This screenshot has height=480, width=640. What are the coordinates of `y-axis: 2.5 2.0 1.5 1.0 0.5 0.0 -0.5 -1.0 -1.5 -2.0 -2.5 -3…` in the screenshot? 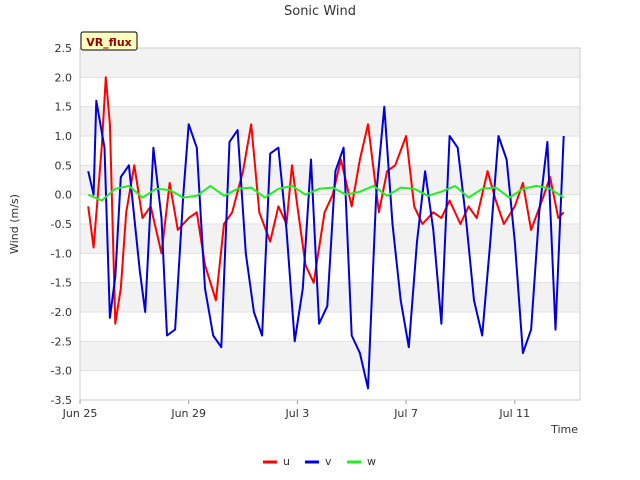 It's located at (61, 224).